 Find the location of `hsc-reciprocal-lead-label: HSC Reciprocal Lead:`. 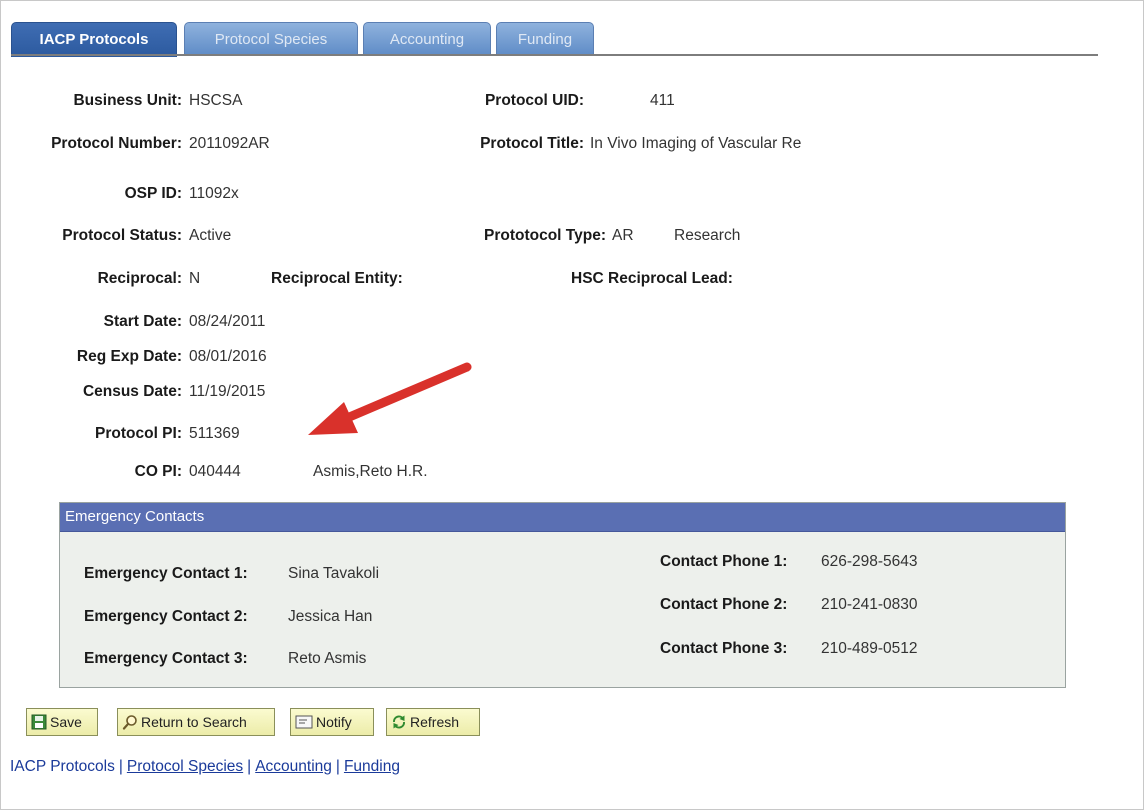

hsc-reciprocal-lead-label: HSC Reciprocal Lead: is located at coordinates (652, 278).